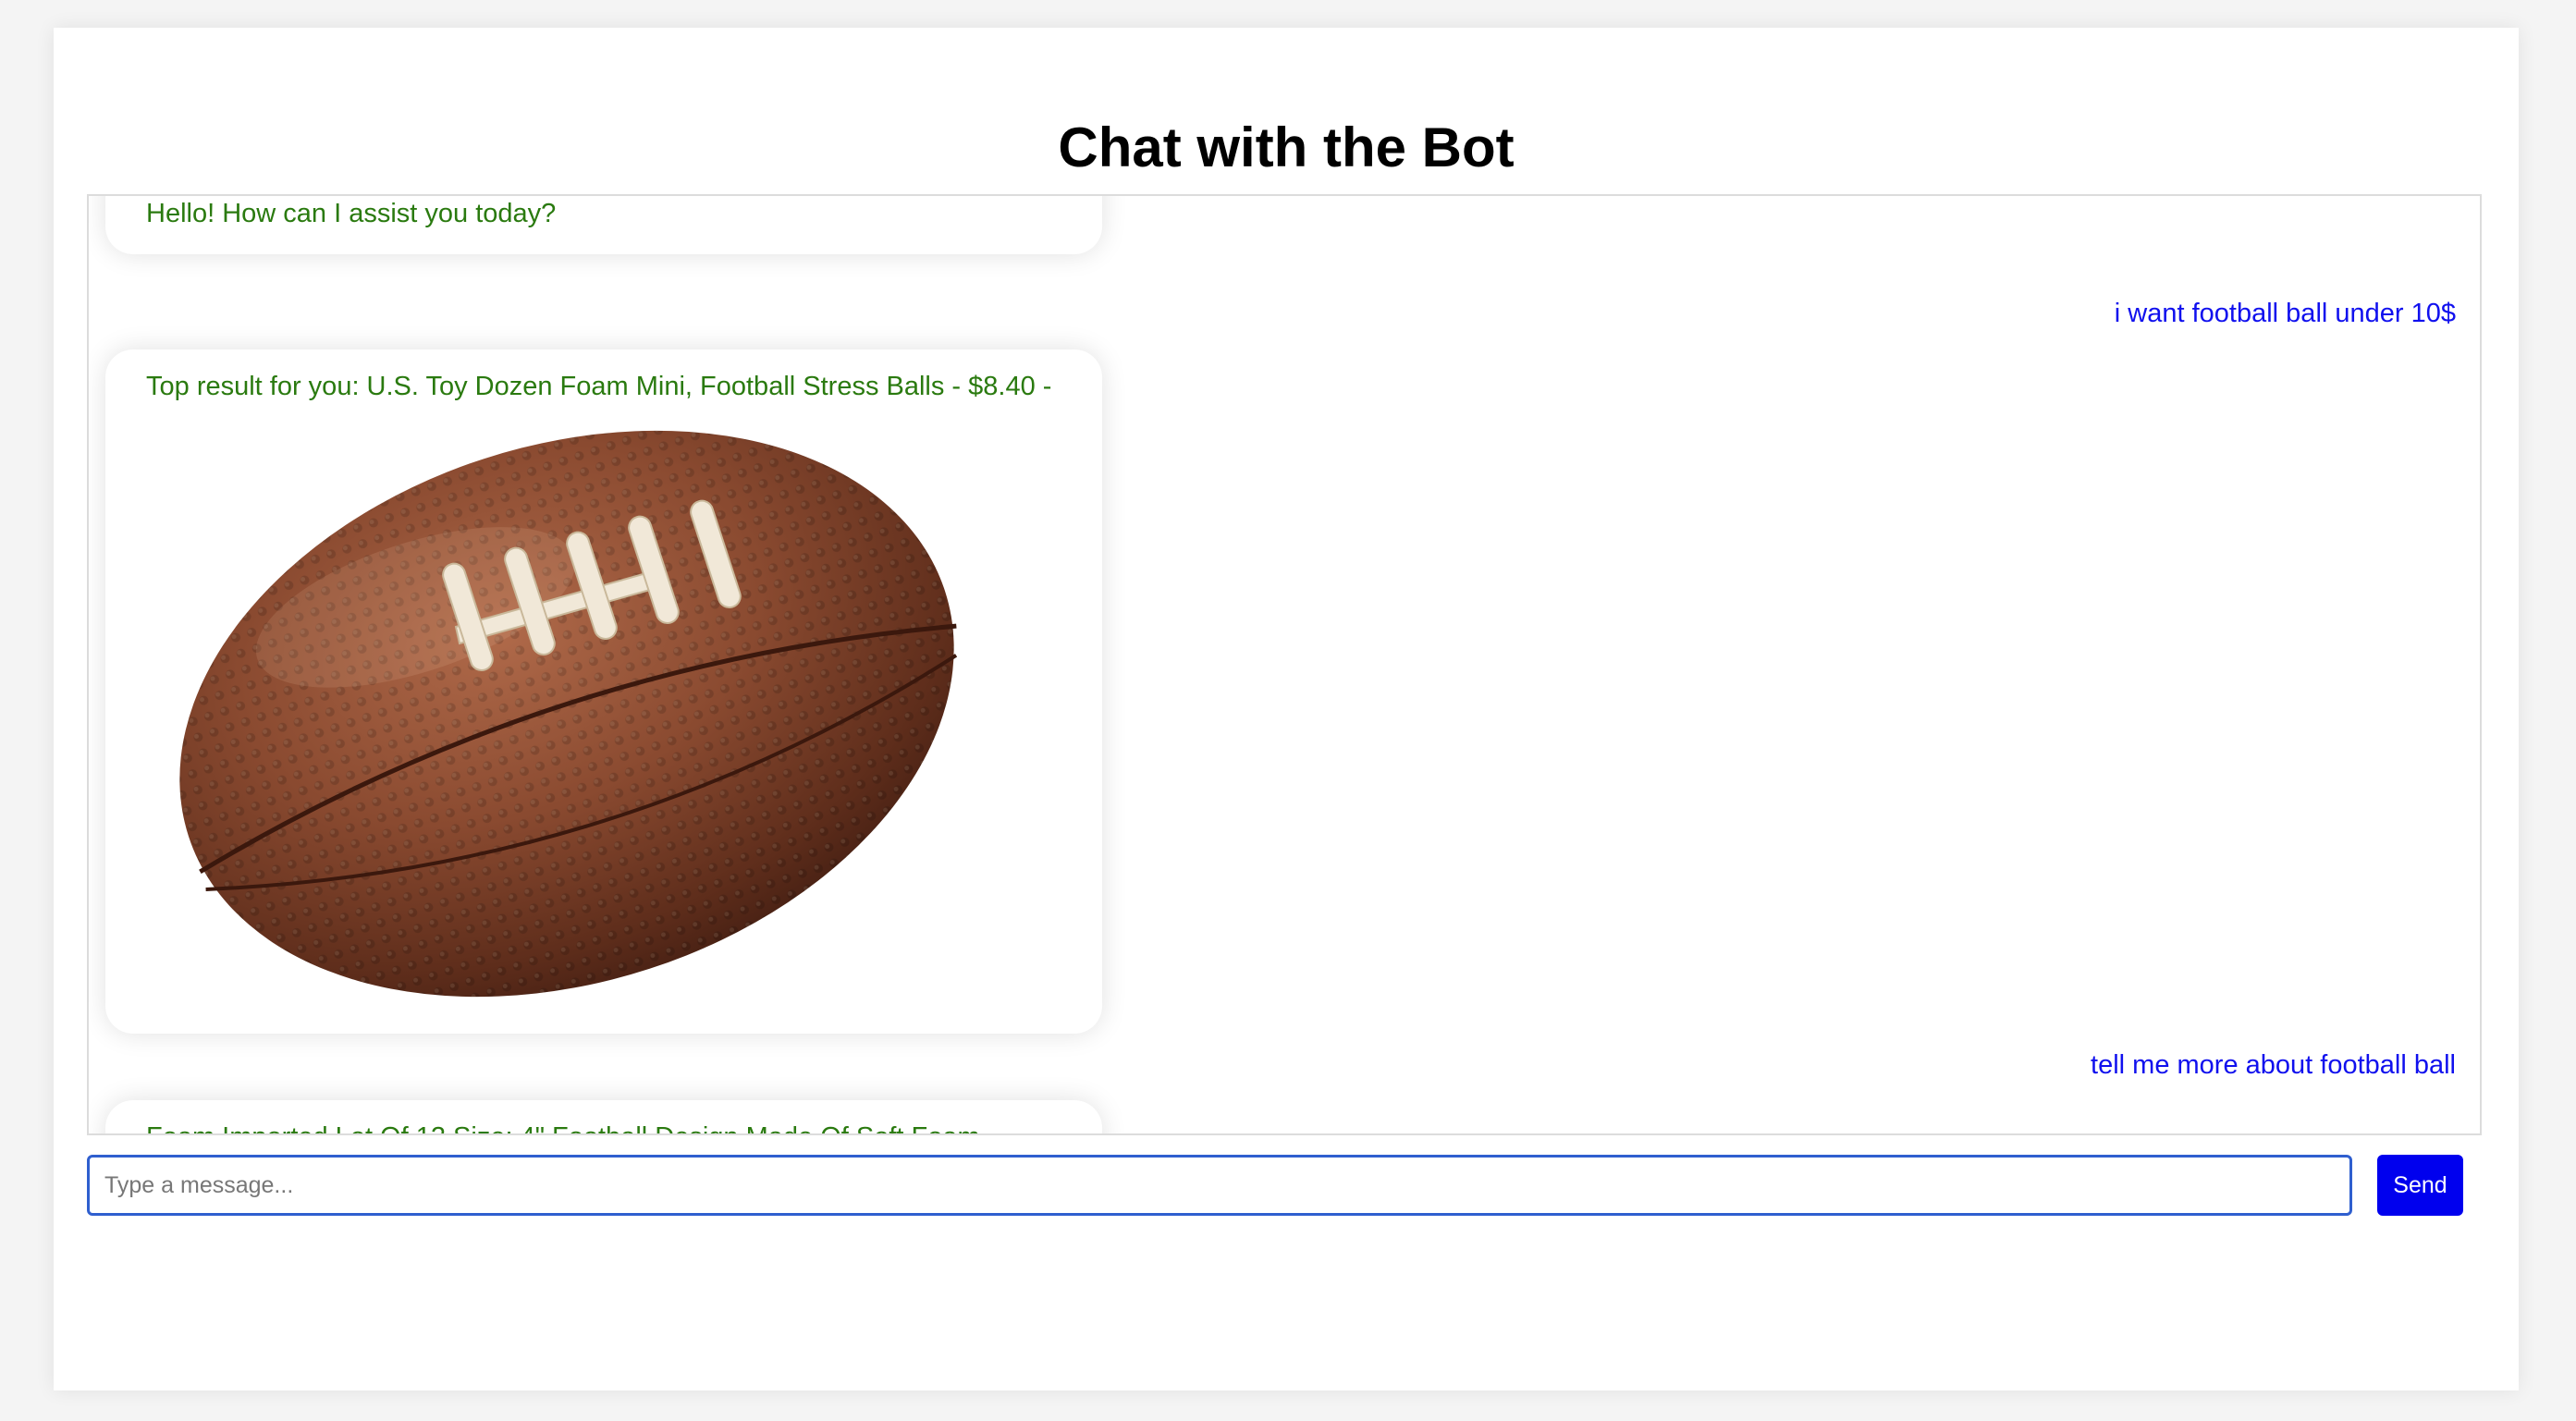 The image size is (2576, 1421). What do you see at coordinates (2273, 1065) in the screenshot?
I see `user-message: tell me more about football ball` at bounding box center [2273, 1065].